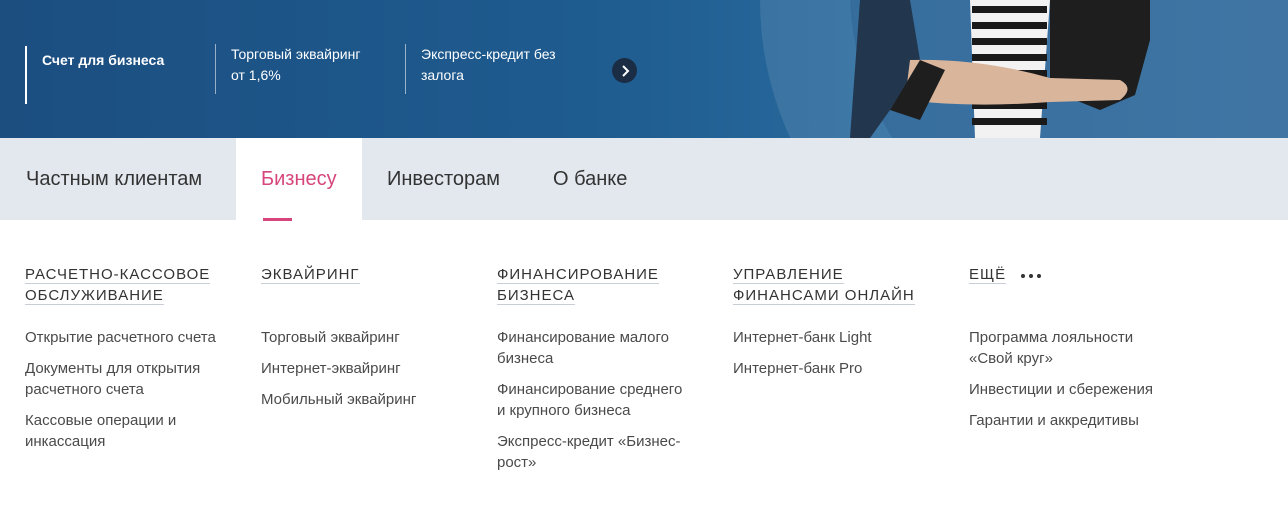 This screenshot has height=518, width=1288. I want to click on menu-link: Интернет-эквайринг, so click(371, 368).